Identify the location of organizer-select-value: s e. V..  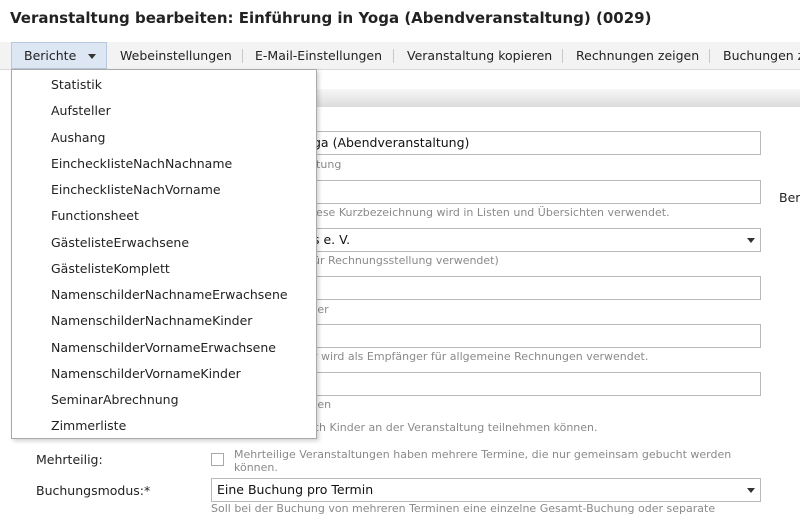
(332, 239).